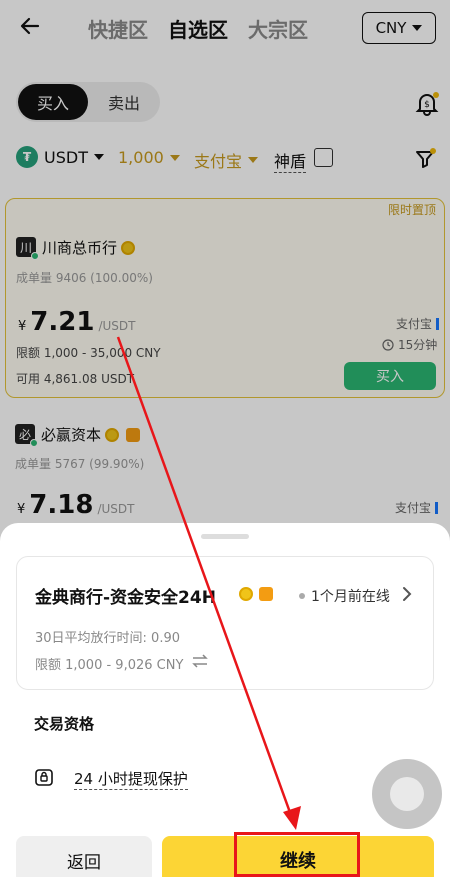 The image size is (450, 877). Describe the element at coordinates (64, 724) in the screenshot. I see `section-title: 交易资格` at that location.